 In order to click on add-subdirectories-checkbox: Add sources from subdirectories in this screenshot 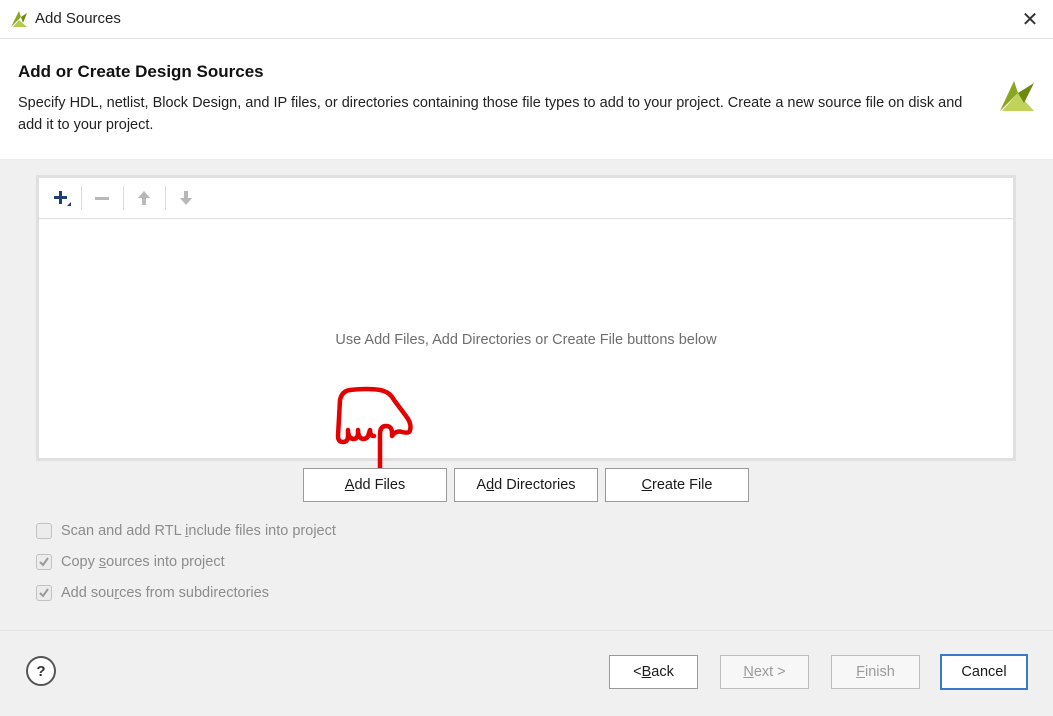, I will do `click(152, 593)`.